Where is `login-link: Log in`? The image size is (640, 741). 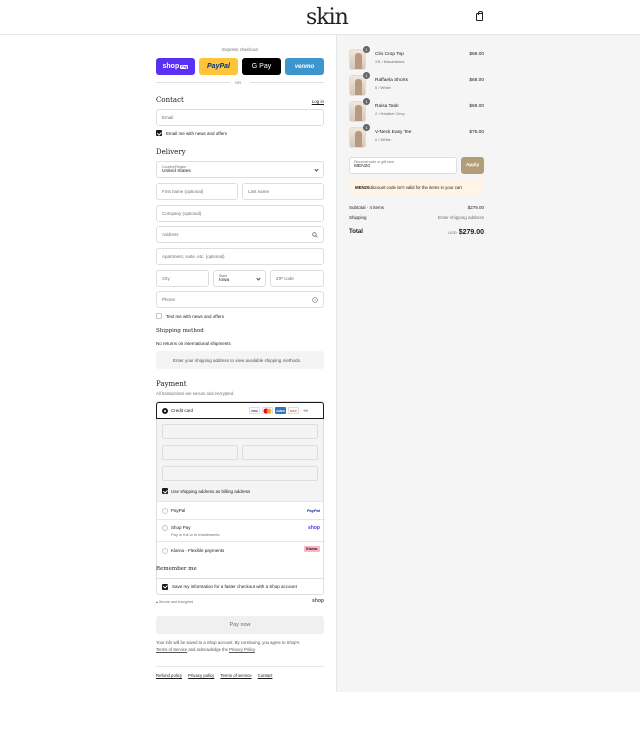
login-link: Log in is located at coordinates (318, 101).